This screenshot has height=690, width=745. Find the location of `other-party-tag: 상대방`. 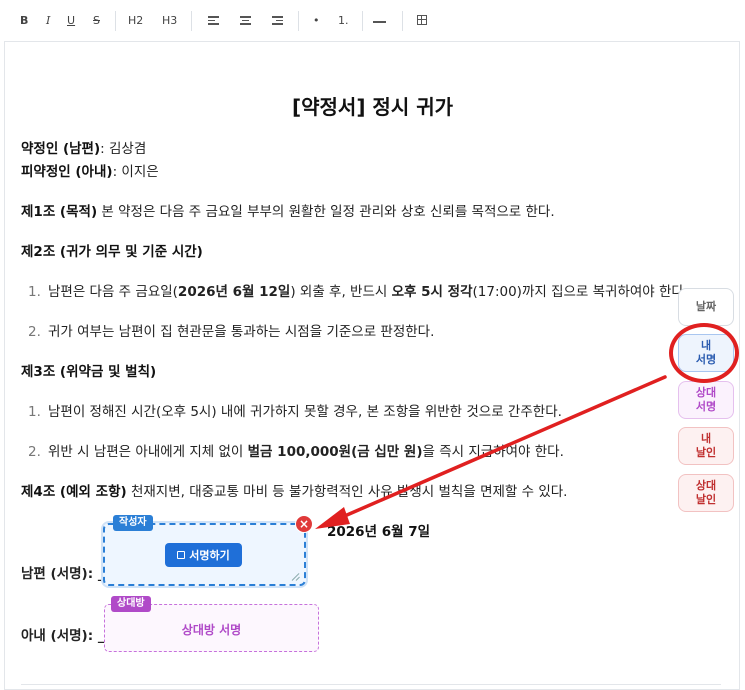

other-party-tag: 상대방 is located at coordinates (131, 604).